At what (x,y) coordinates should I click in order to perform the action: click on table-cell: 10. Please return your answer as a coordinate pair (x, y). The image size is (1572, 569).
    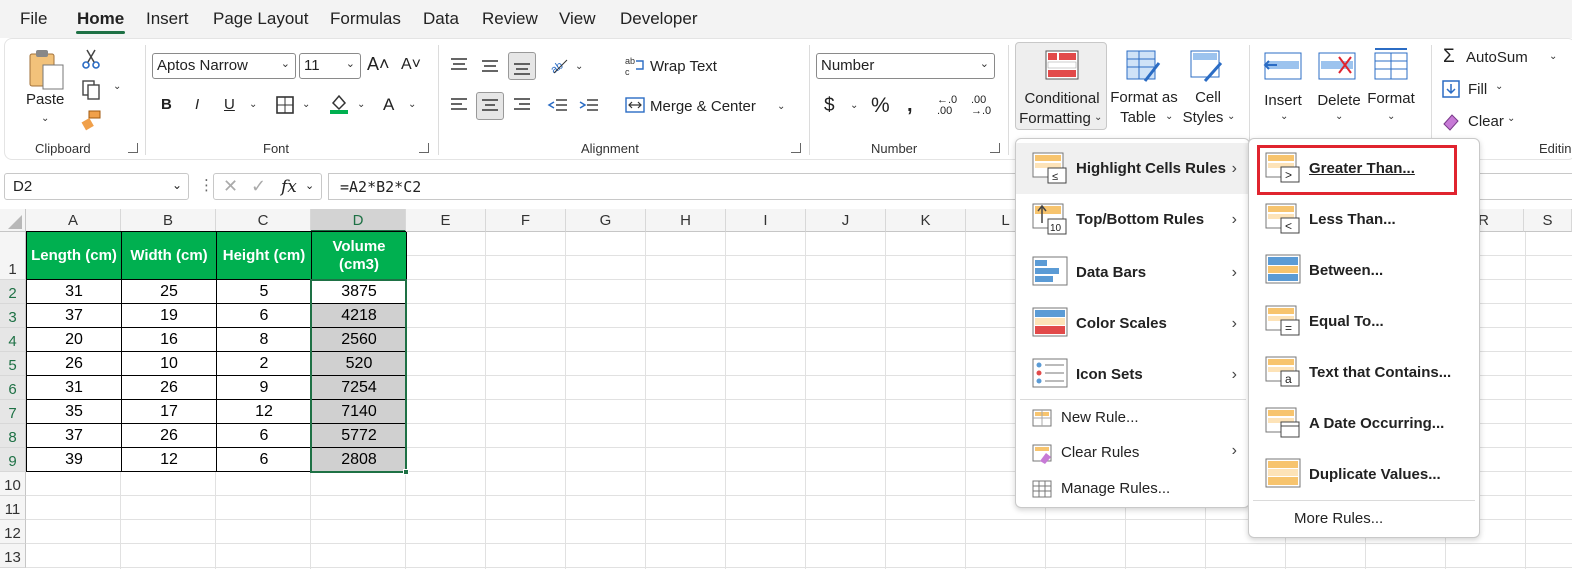
    Looking at the image, I should click on (169, 364).